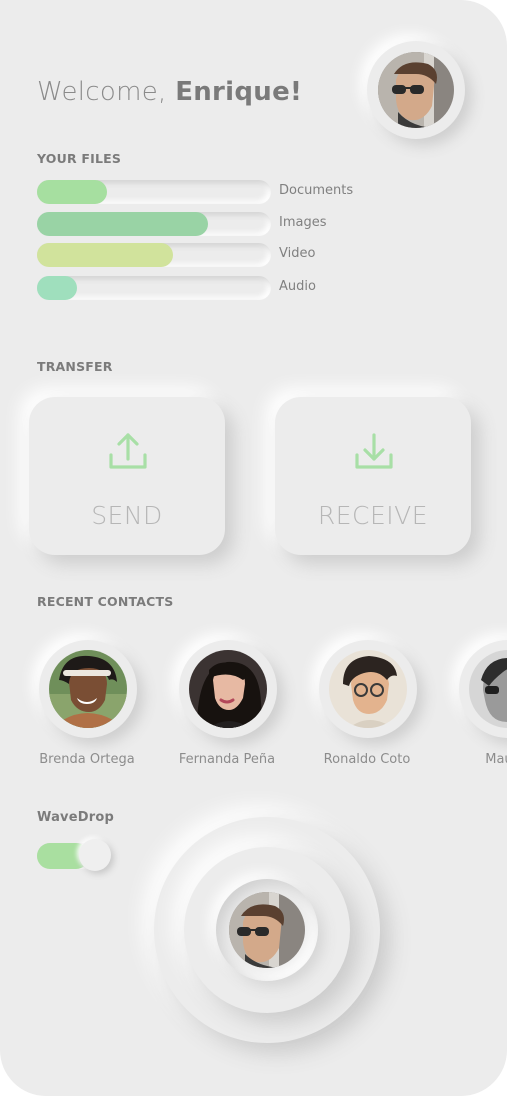 The width and height of the screenshot is (507, 1096). Describe the element at coordinates (267, 930) in the screenshot. I see `wavedrop-user-avatar` at that location.